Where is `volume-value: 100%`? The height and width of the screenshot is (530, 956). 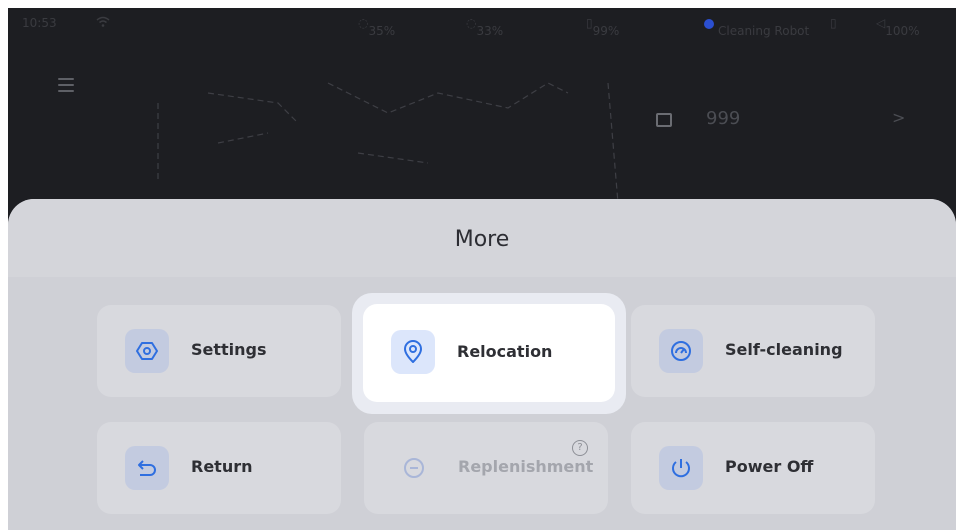 volume-value: 100% is located at coordinates (902, 31).